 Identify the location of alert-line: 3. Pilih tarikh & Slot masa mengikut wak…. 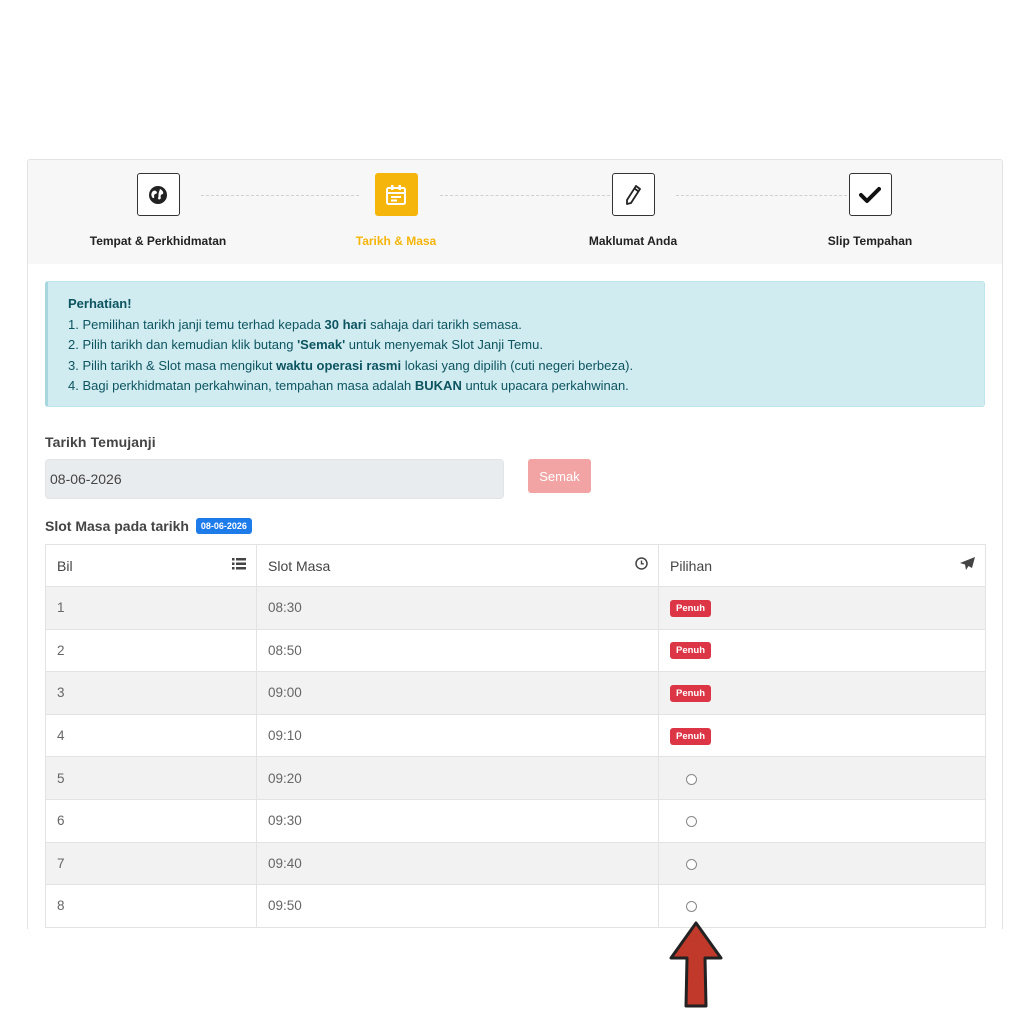
(351, 365).